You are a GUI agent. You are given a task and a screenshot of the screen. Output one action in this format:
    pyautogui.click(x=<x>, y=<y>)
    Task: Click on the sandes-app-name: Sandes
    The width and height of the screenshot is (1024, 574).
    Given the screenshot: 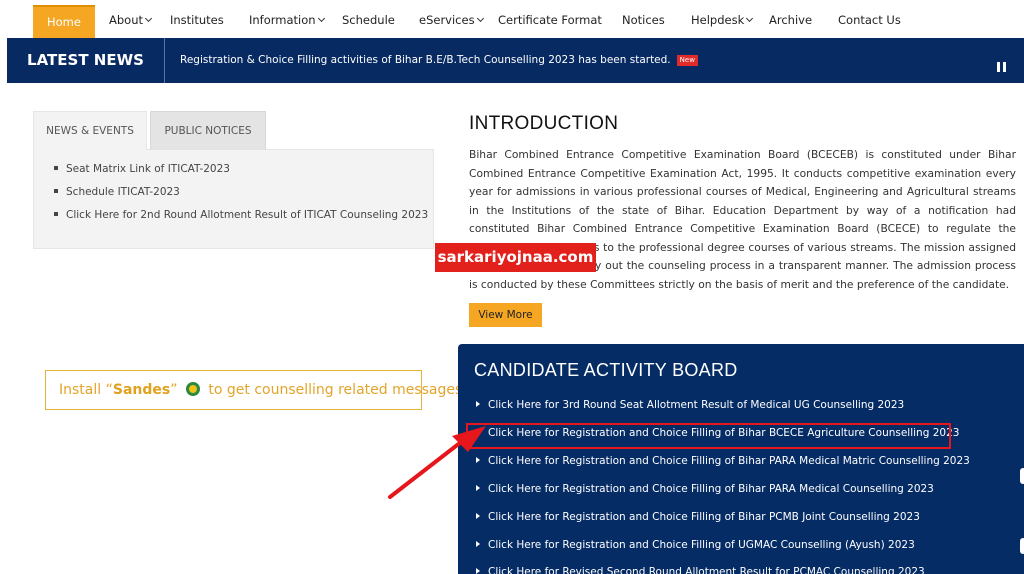 What is the action you would take?
    pyautogui.click(x=141, y=390)
    